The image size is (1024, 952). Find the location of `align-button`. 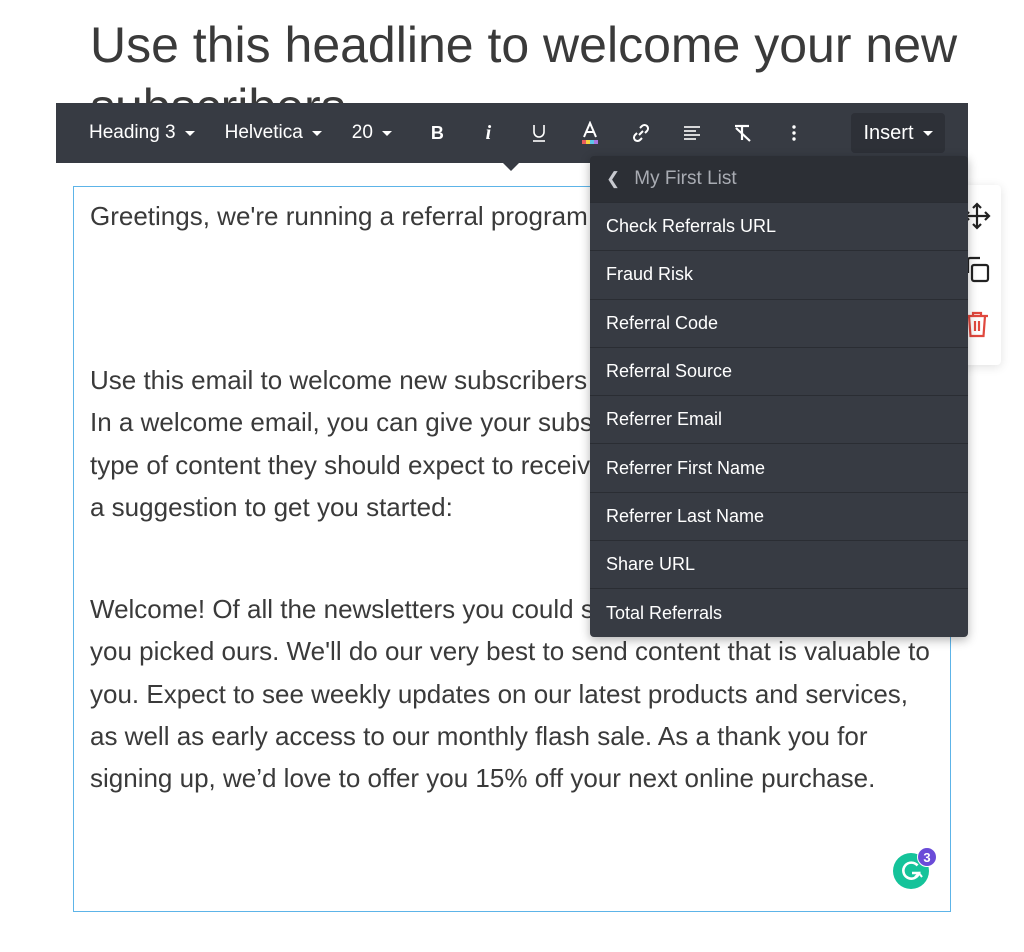

align-button is located at coordinates (692, 133).